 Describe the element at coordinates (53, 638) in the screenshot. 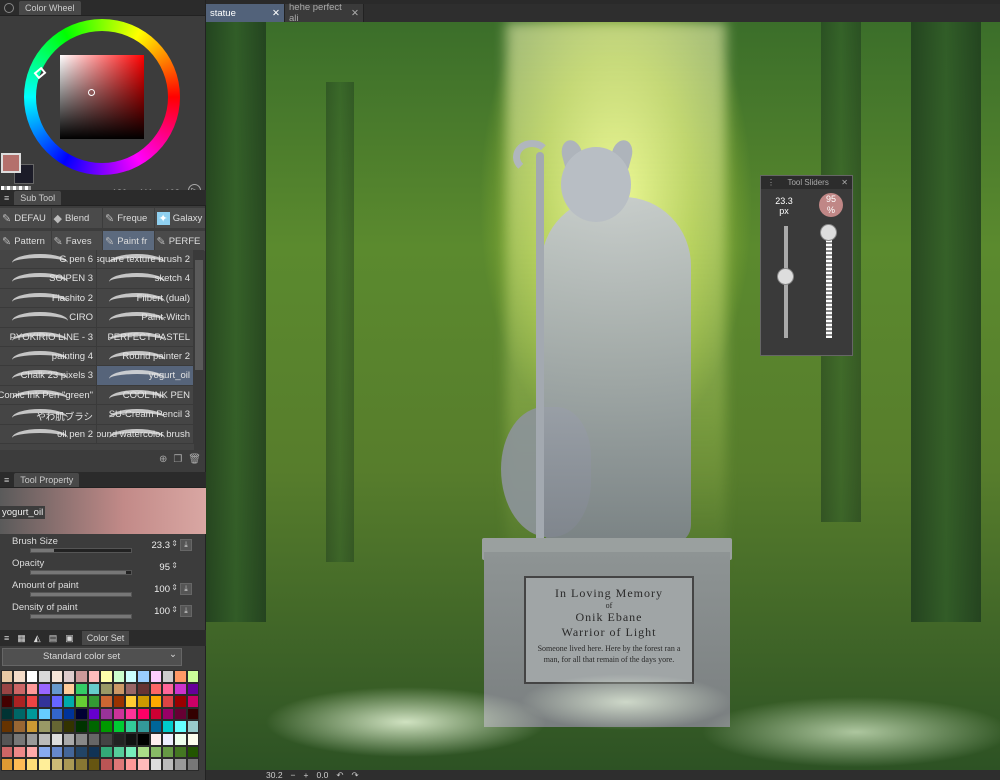

I see `tab-color-history: ▤` at that location.